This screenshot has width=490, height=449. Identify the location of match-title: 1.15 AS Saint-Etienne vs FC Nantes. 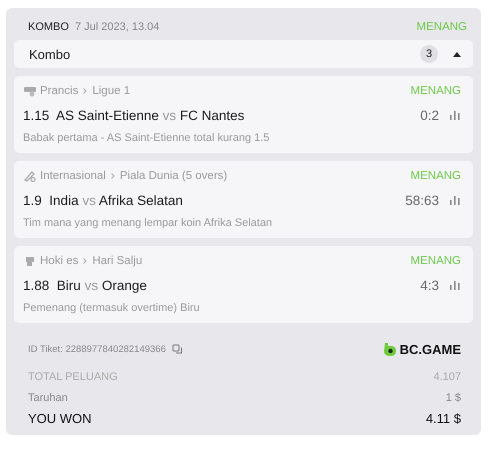
(133, 115).